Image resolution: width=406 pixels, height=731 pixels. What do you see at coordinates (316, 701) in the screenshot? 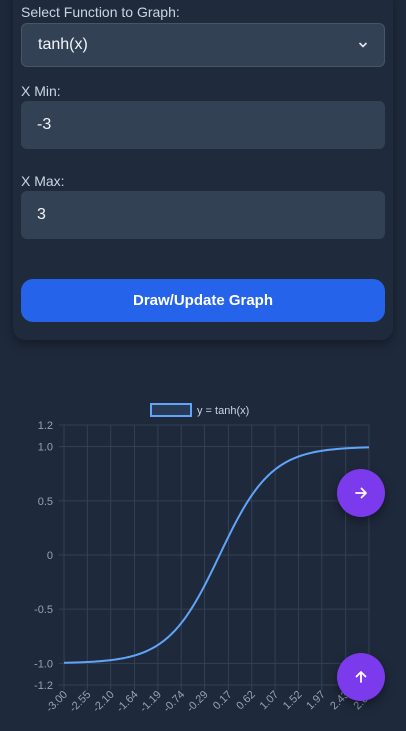
I see `x-tick-label: 1.97` at bounding box center [316, 701].